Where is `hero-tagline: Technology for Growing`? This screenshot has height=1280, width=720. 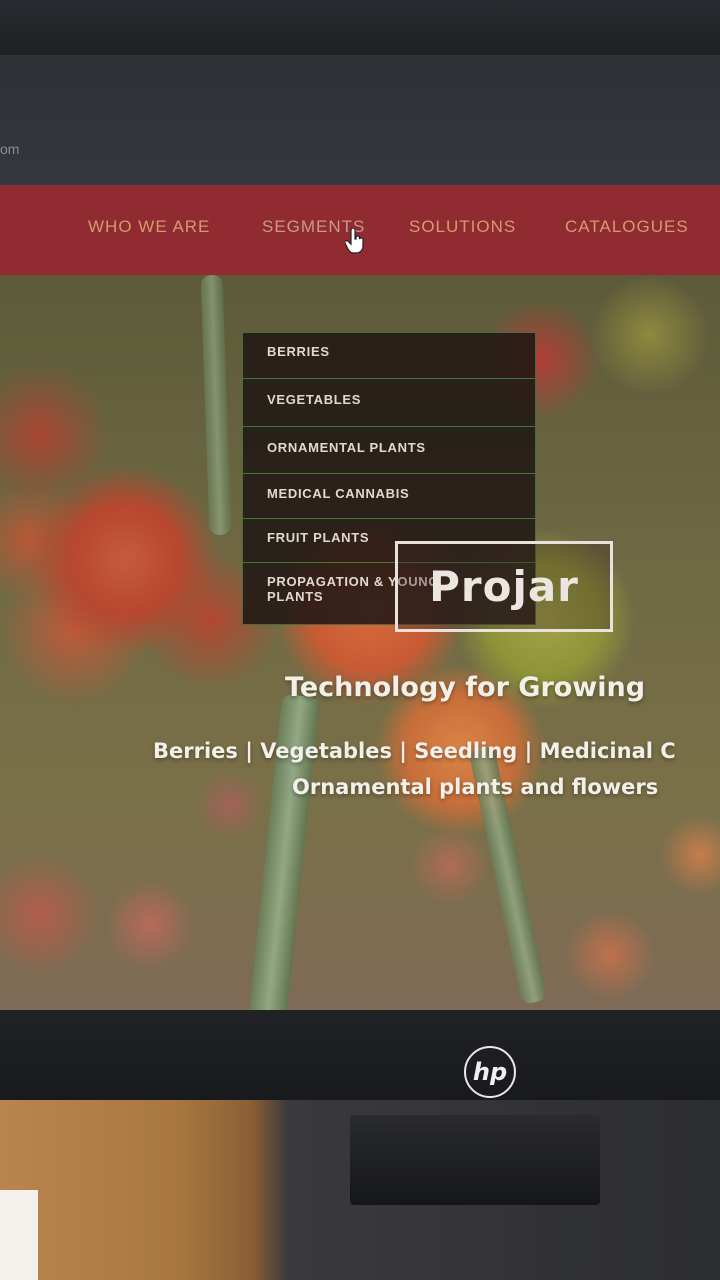 hero-tagline: Technology for Growing is located at coordinates (465, 687).